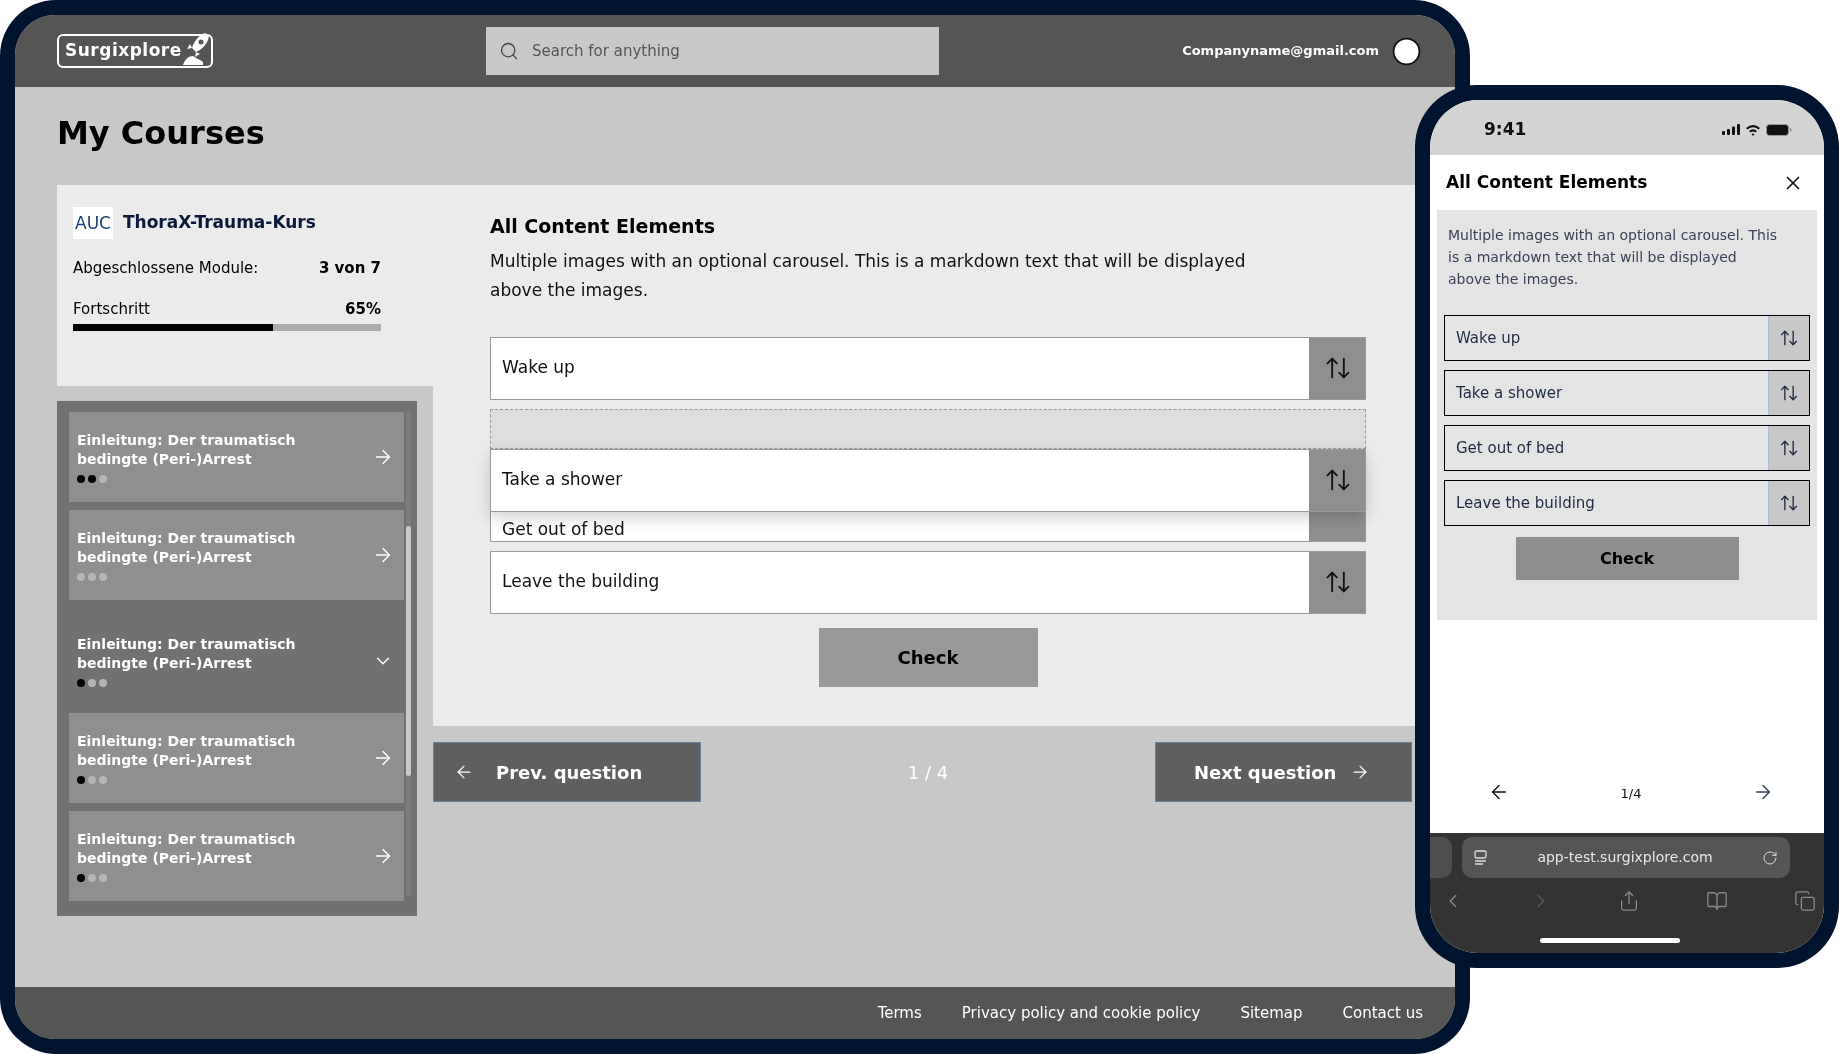  I want to click on address-field: app-test.surgixplore.com, so click(1626, 857).